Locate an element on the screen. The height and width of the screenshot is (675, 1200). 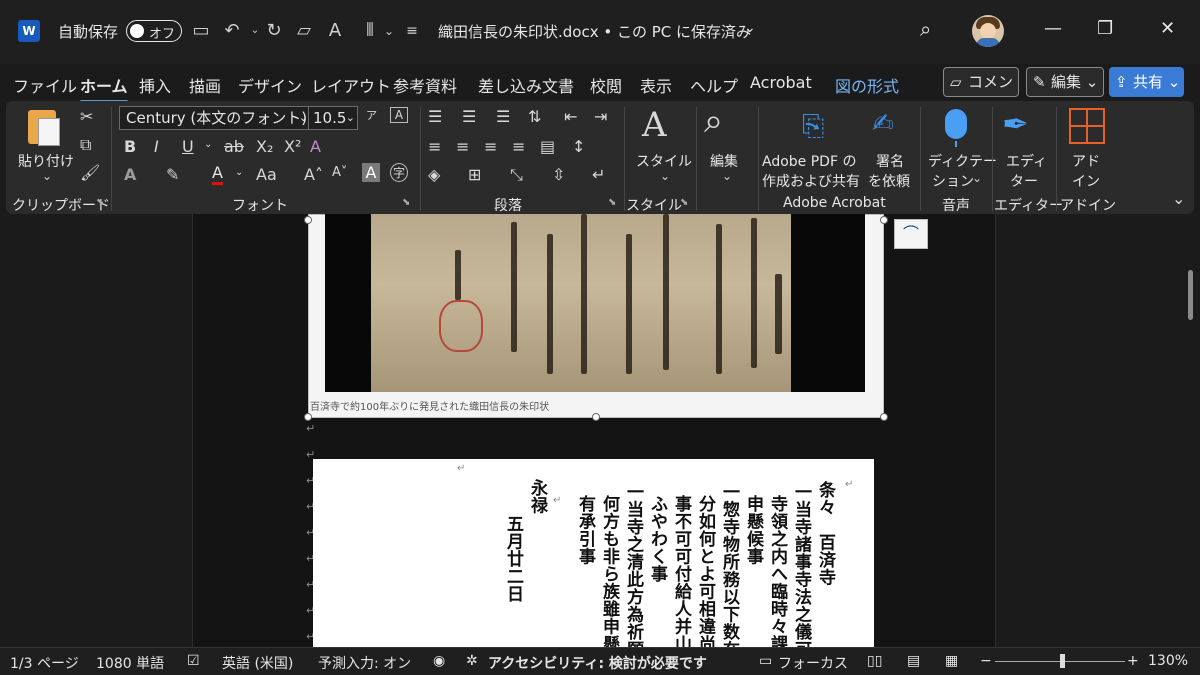
shading-icon: ◈ is located at coordinates (434, 174).